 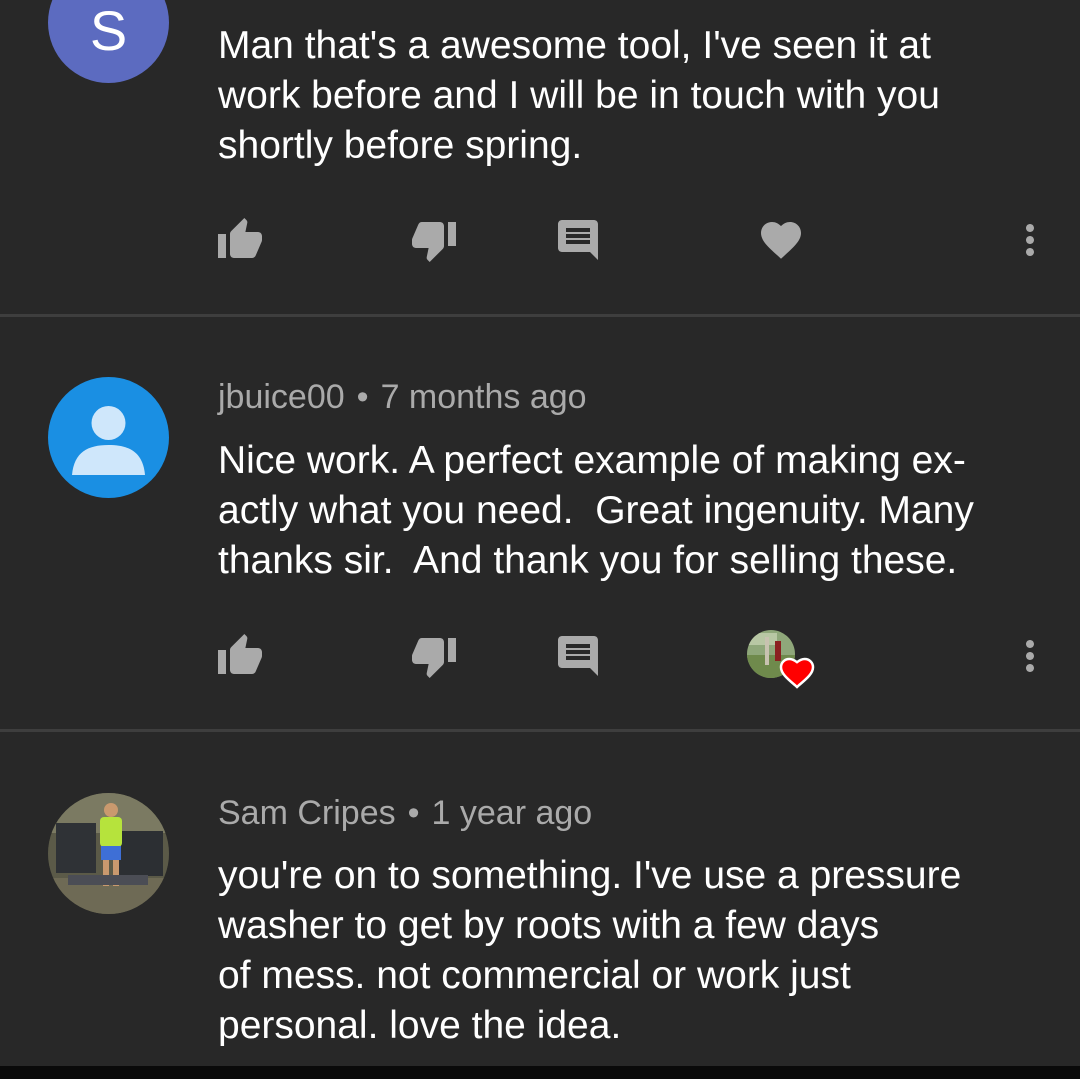 What do you see at coordinates (307, 813) in the screenshot?
I see `author-name: Sam Cripes` at bounding box center [307, 813].